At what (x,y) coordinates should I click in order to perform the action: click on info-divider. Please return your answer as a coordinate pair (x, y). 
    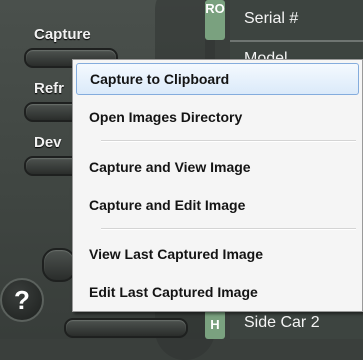
    Looking at the image, I should click on (296, 41).